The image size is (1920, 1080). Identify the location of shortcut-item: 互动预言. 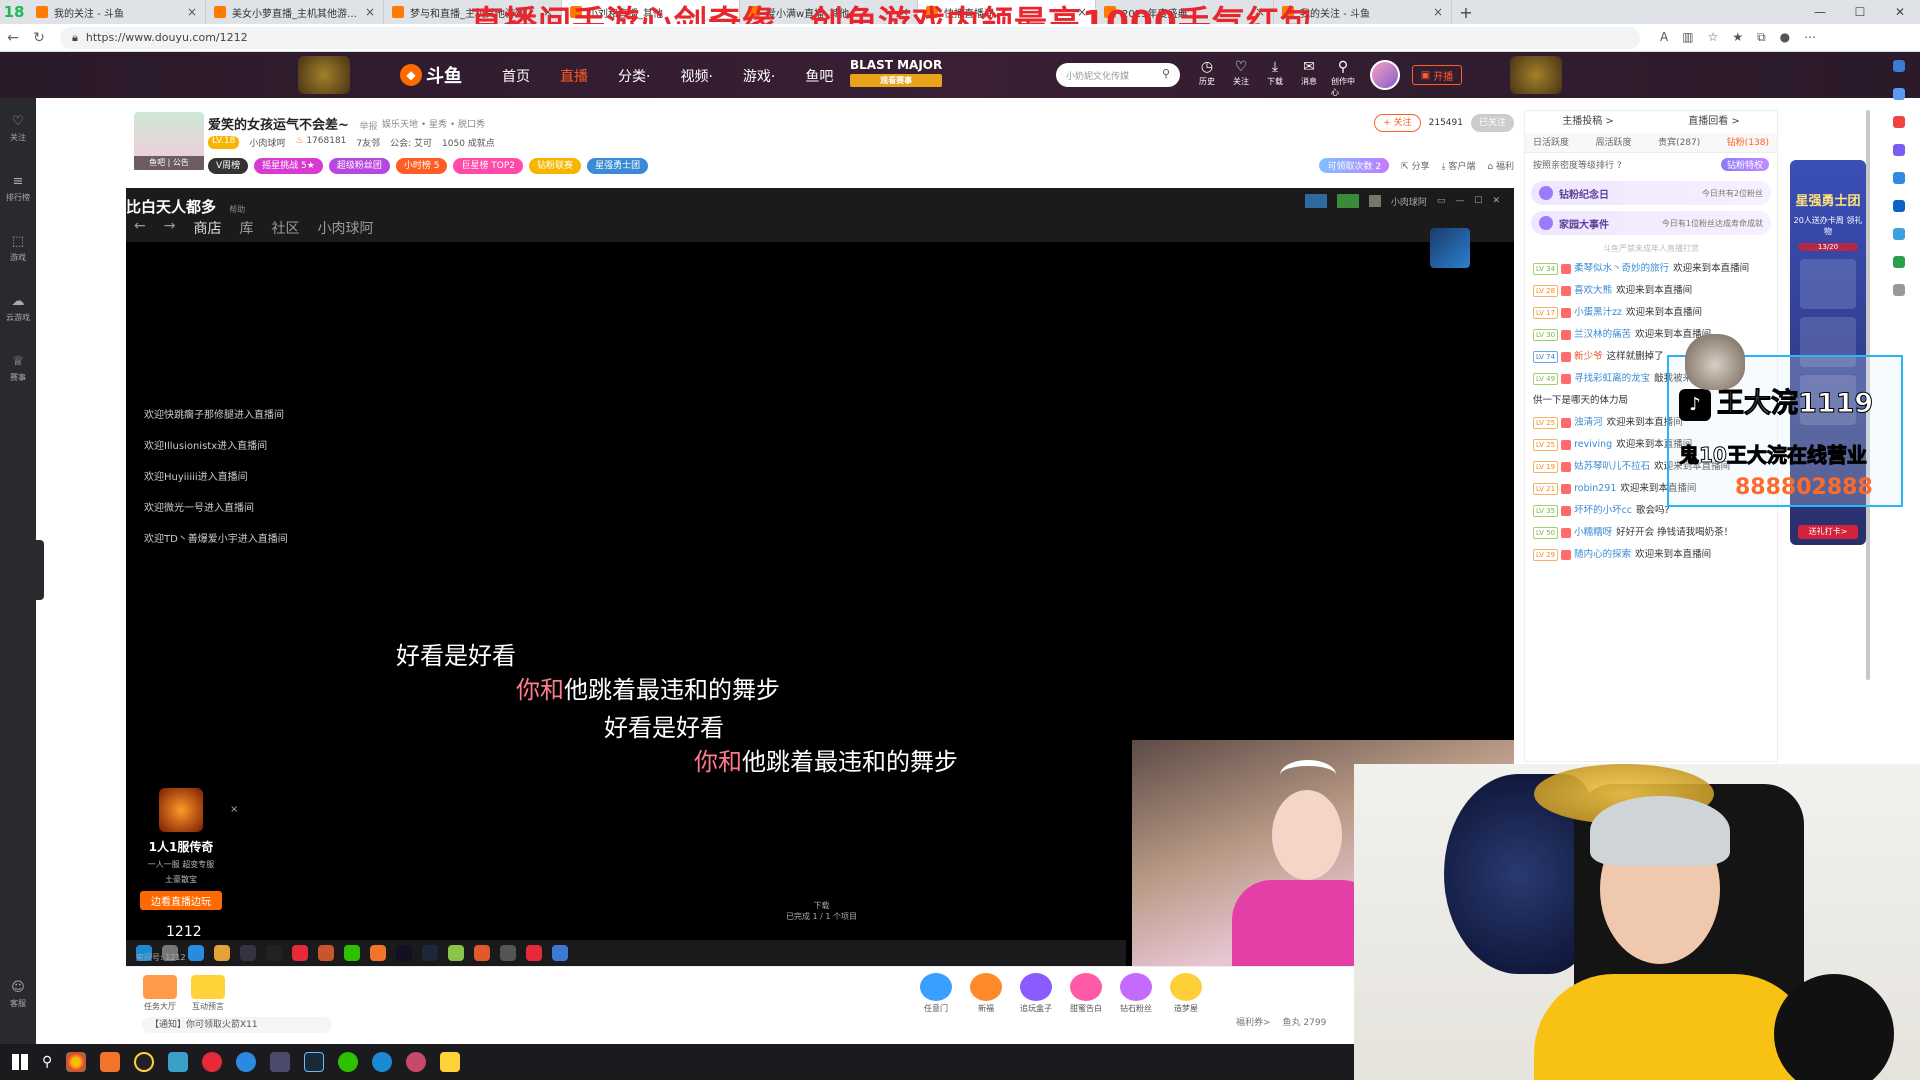
(208, 993).